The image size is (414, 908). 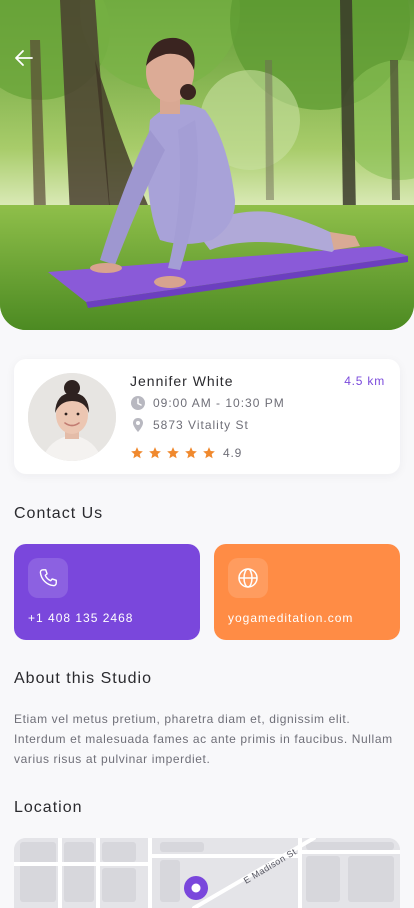 What do you see at coordinates (81, 618) in the screenshot?
I see `phone-number: +1 408 135 2468` at bounding box center [81, 618].